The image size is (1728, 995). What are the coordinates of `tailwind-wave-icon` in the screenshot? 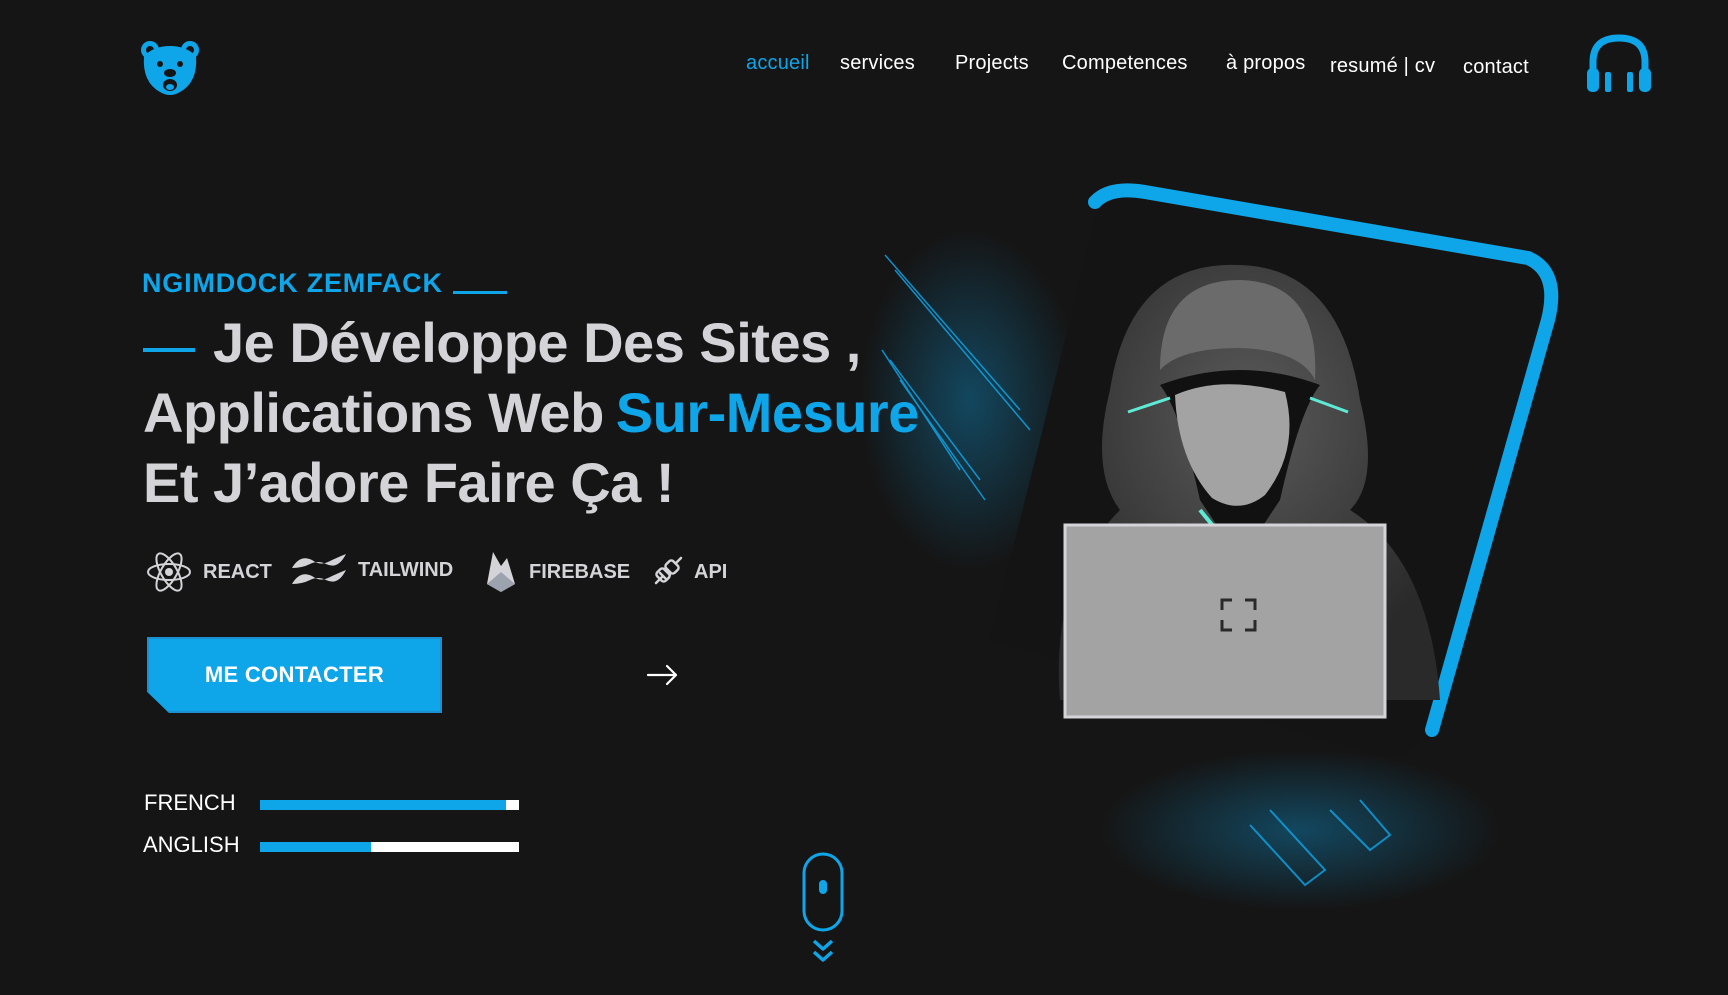 It's located at (319, 569).